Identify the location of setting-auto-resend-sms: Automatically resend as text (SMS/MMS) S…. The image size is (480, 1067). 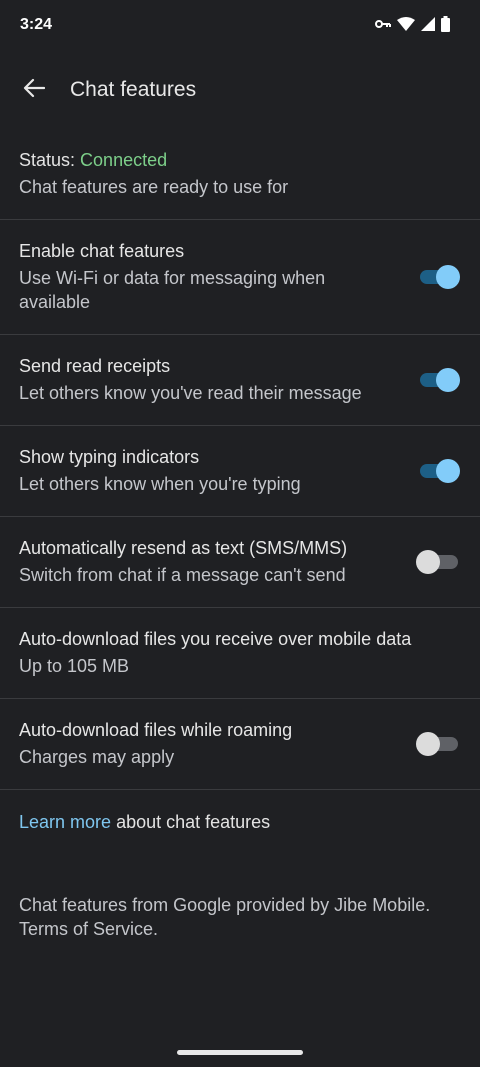
(240, 562).